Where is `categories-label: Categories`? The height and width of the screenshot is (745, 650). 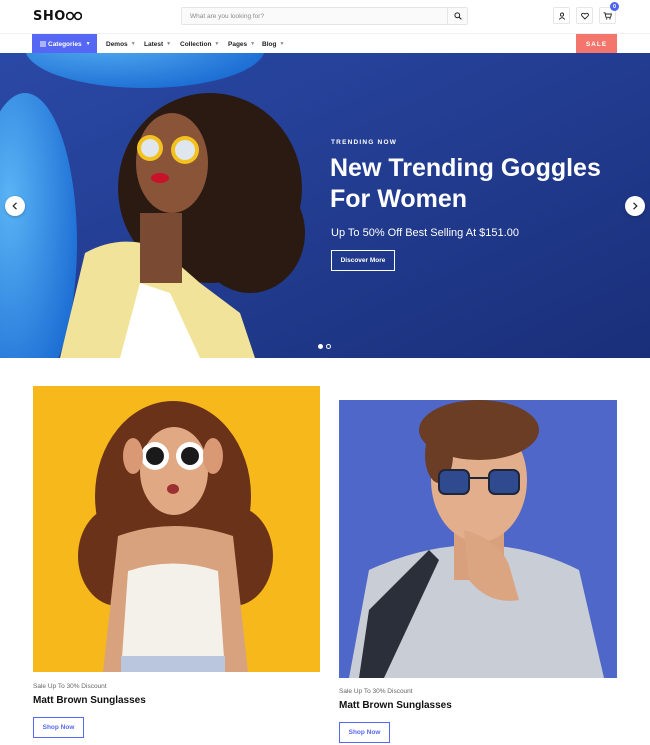
categories-label: Categories is located at coordinates (65, 44).